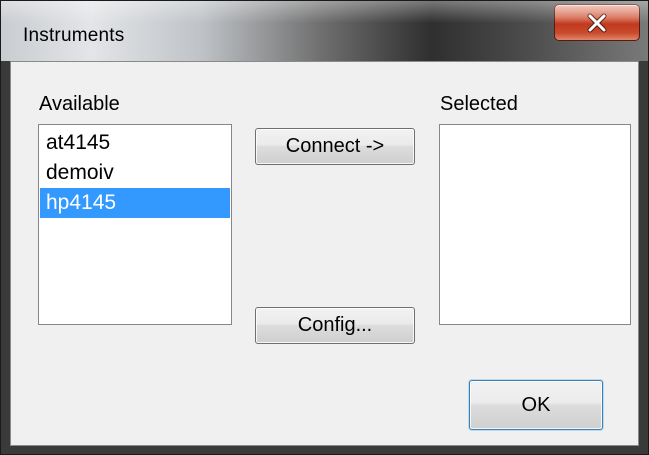 The width and height of the screenshot is (649, 455). What do you see at coordinates (135, 143) in the screenshot?
I see `list-item-at4145: at4145` at bounding box center [135, 143].